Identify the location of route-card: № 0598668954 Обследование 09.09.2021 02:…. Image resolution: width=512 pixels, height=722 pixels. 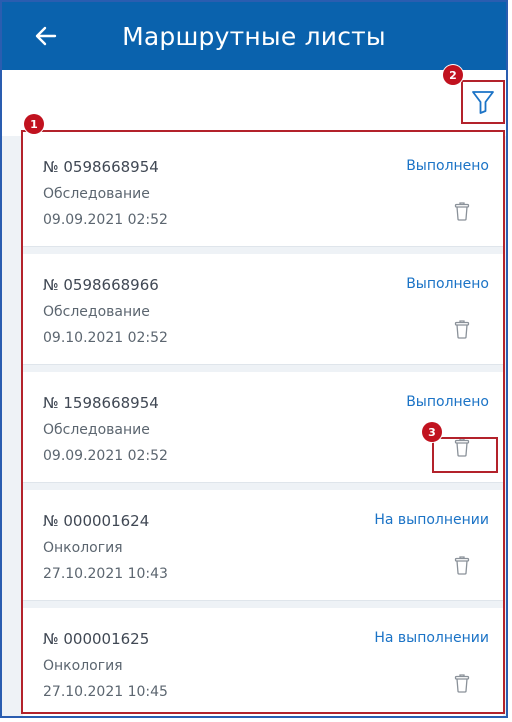
(263, 191).